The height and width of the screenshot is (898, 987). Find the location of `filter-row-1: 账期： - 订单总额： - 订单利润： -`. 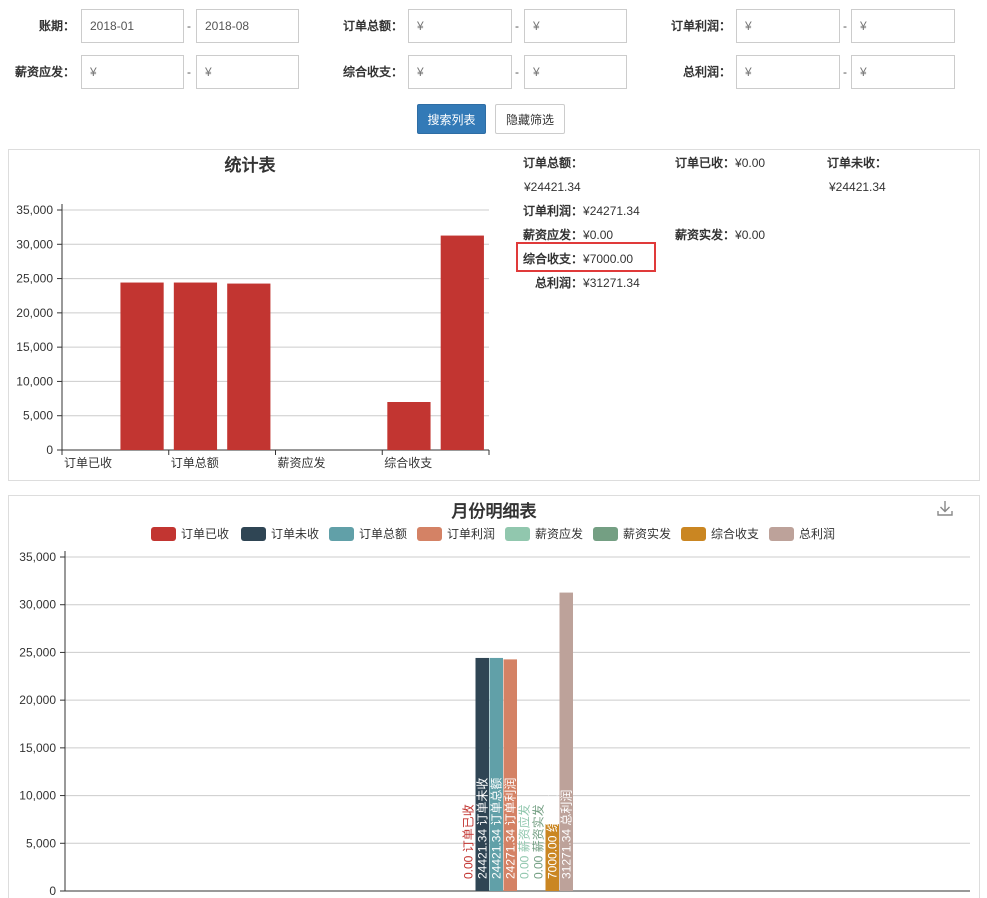

filter-row-1: 账期： - 订单总额： - 订单利润： - is located at coordinates (493, 26).